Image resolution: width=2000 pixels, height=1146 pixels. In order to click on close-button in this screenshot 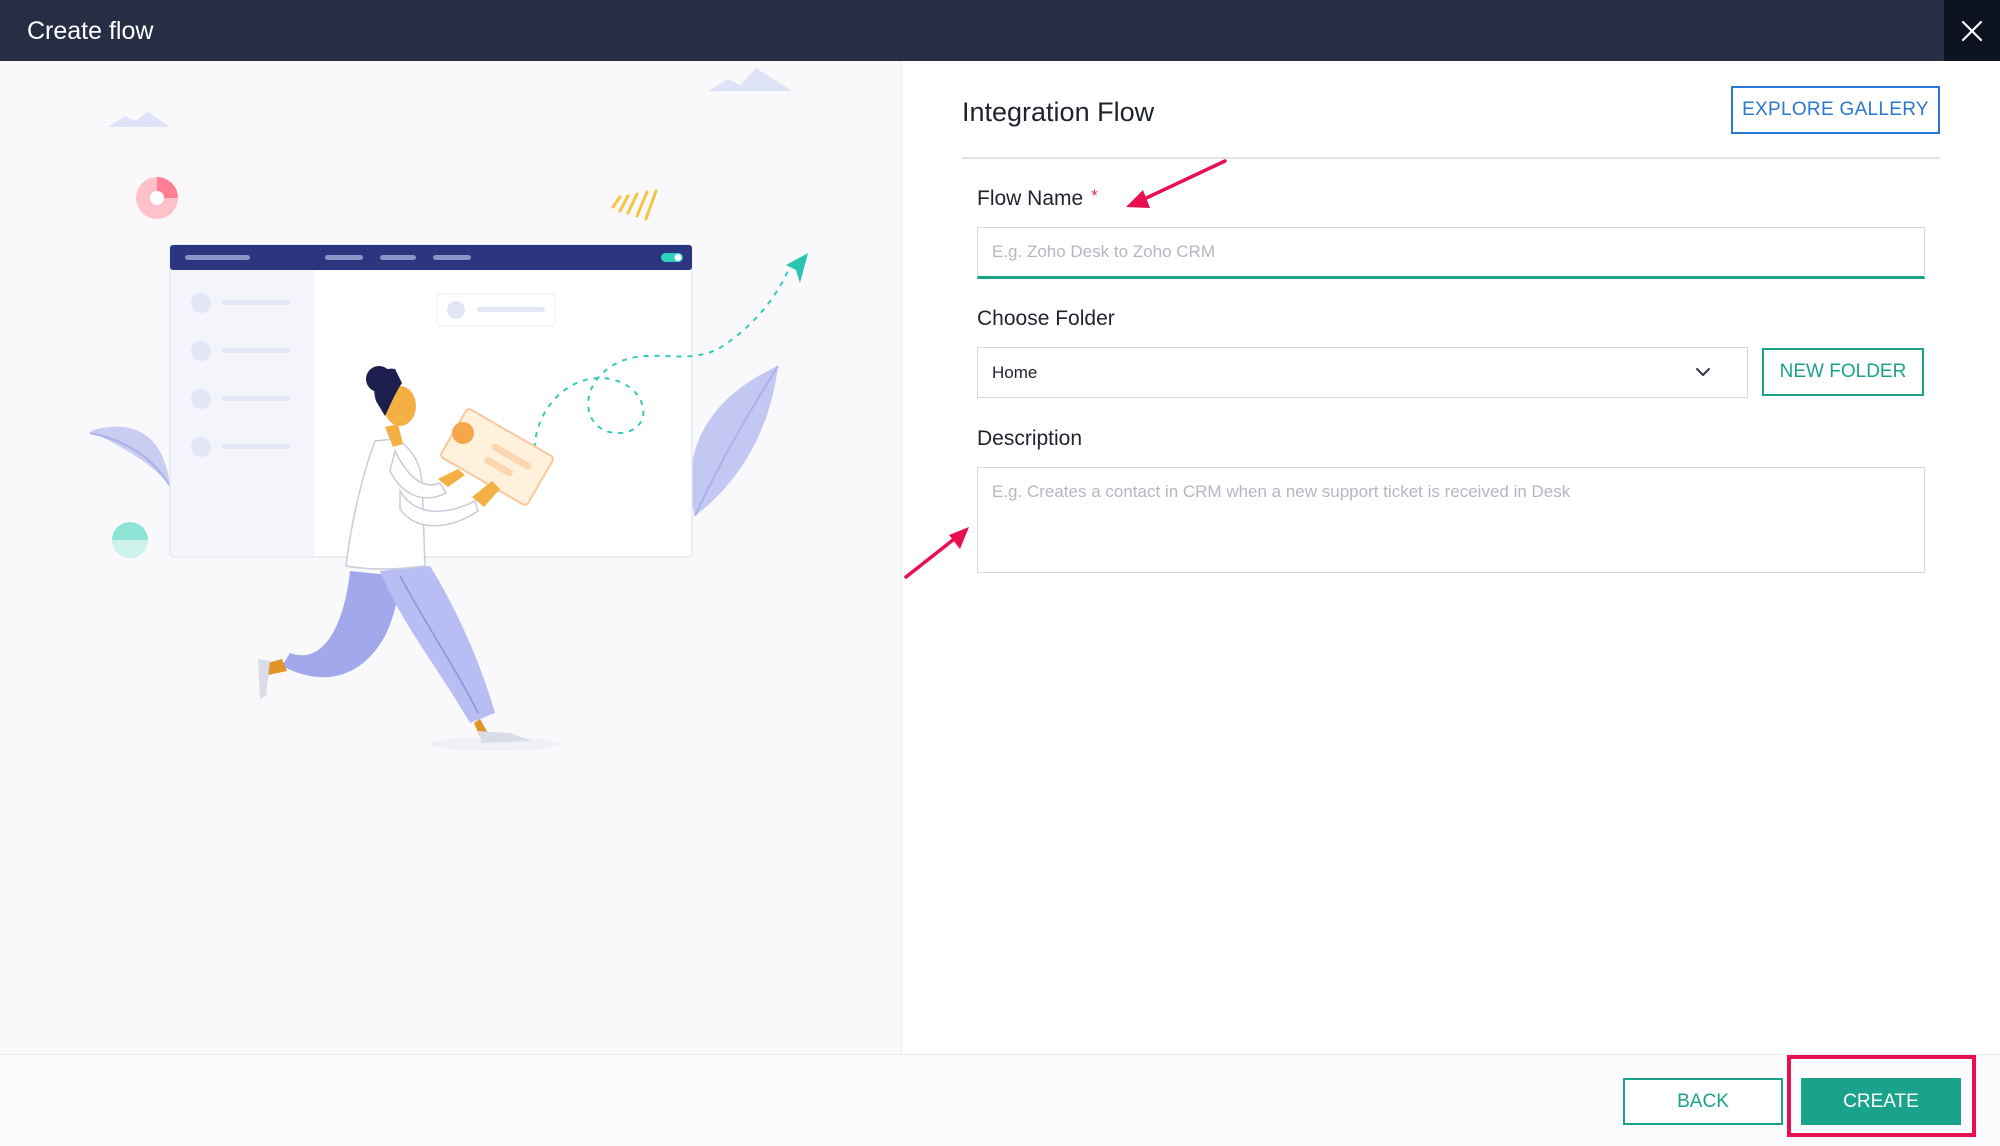, I will do `click(1972, 30)`.